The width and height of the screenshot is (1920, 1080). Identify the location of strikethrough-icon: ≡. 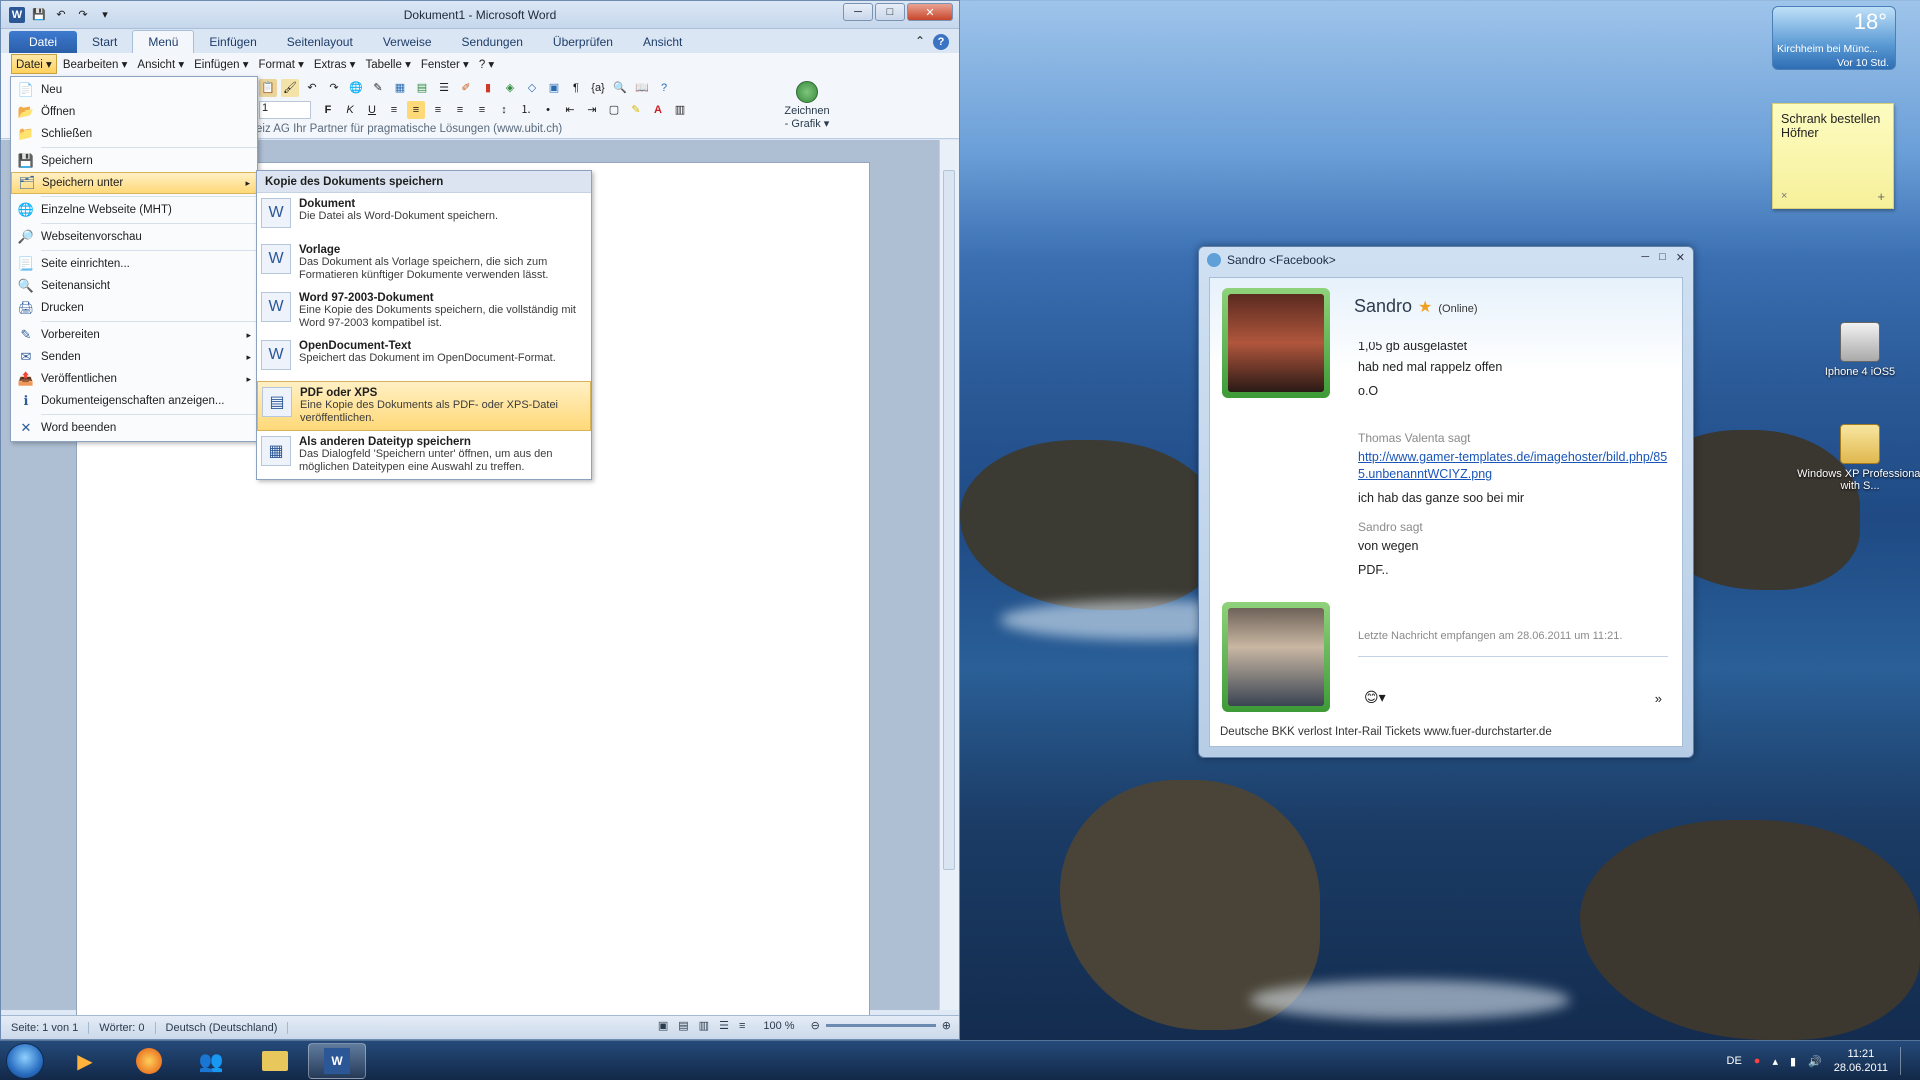
(394, 110).